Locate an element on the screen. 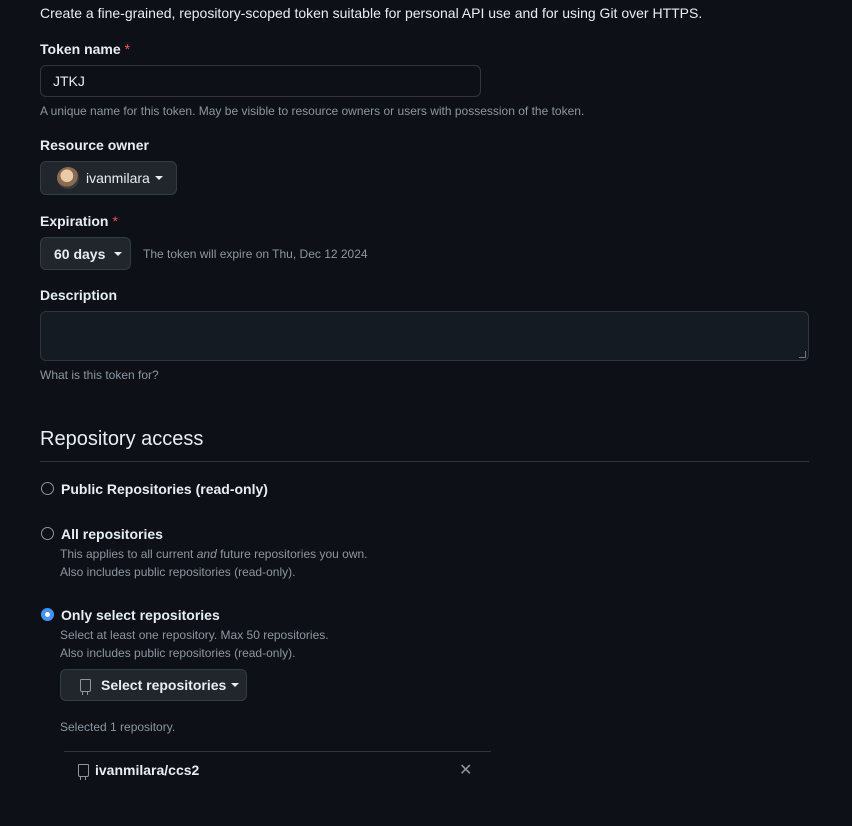  radio-label-only-select-repositories: Only select repositories is located at coordinates (140, 615).